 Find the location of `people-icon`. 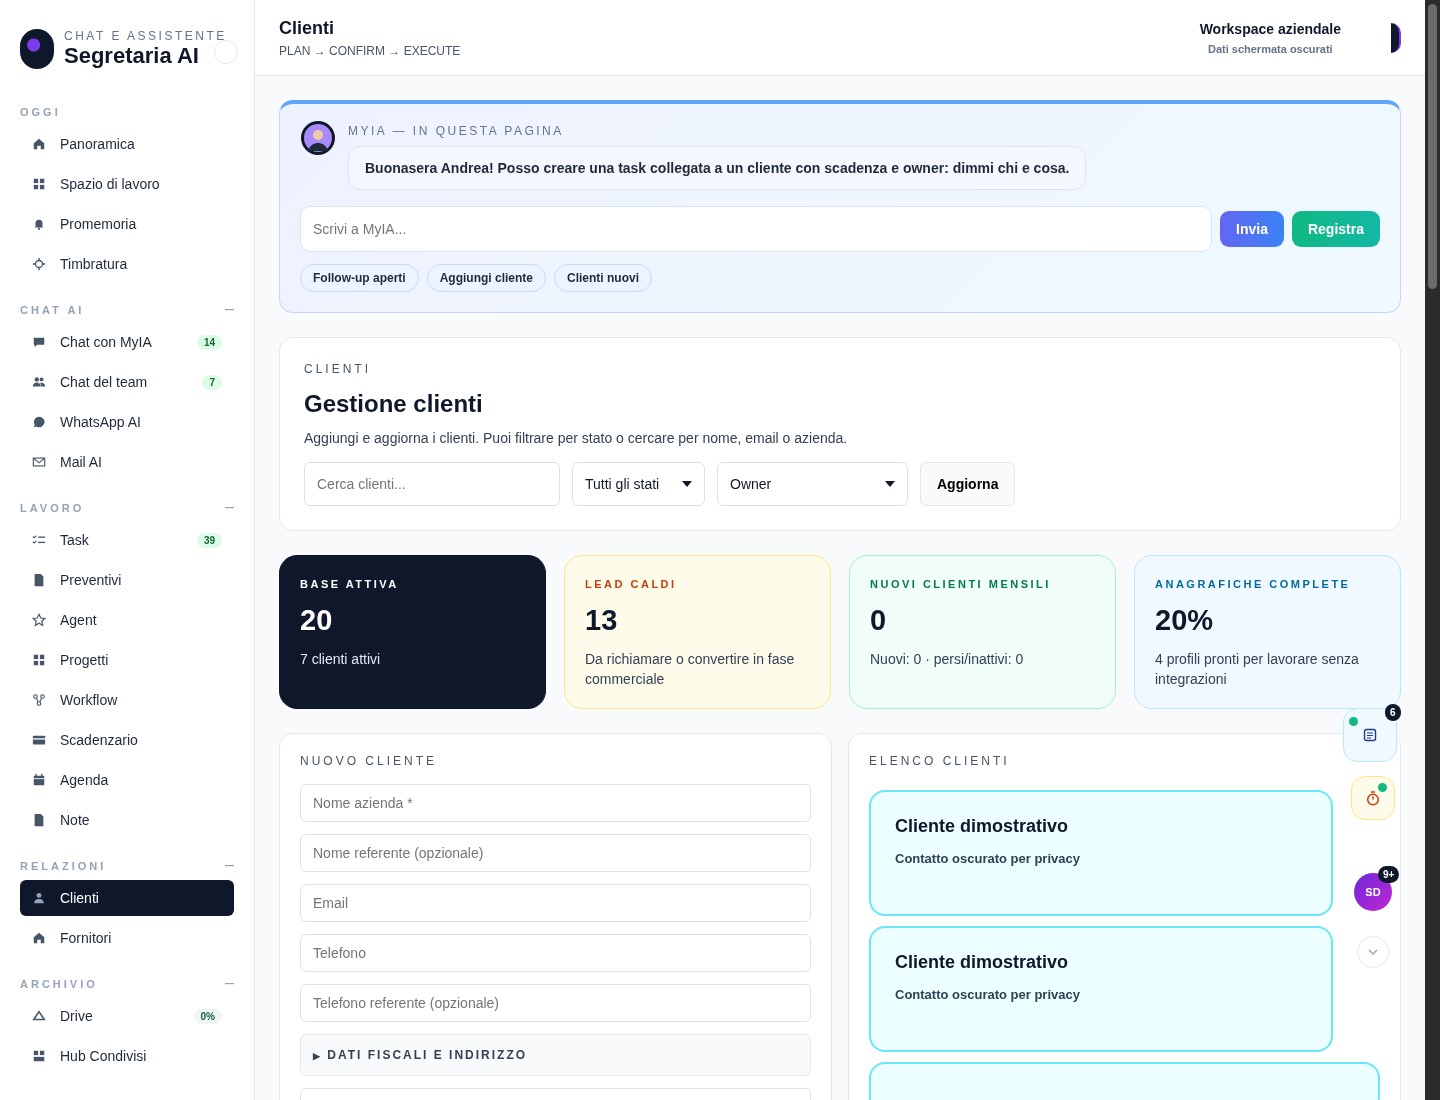

people-icon is located at coordinates (39, 382).